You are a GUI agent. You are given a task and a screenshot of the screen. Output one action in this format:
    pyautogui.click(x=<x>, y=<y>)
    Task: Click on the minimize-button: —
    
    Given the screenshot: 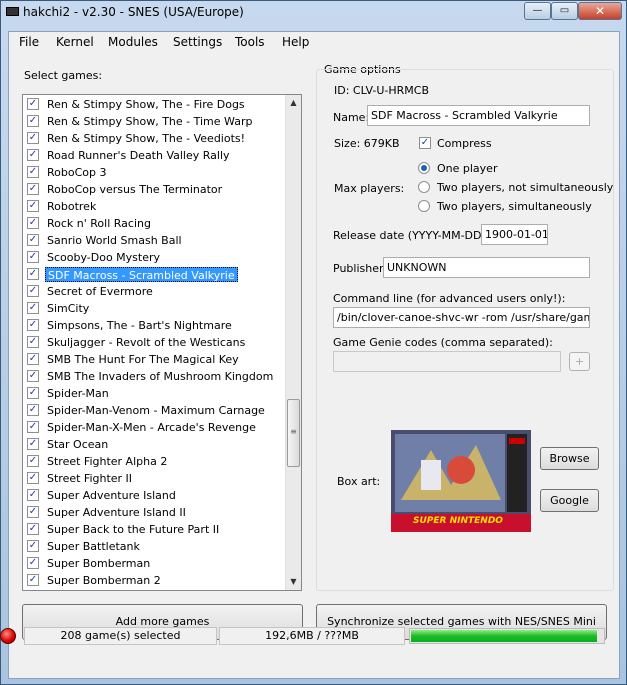 What is the action you would take?
    pyautogui.click(x=537, y=11)
    